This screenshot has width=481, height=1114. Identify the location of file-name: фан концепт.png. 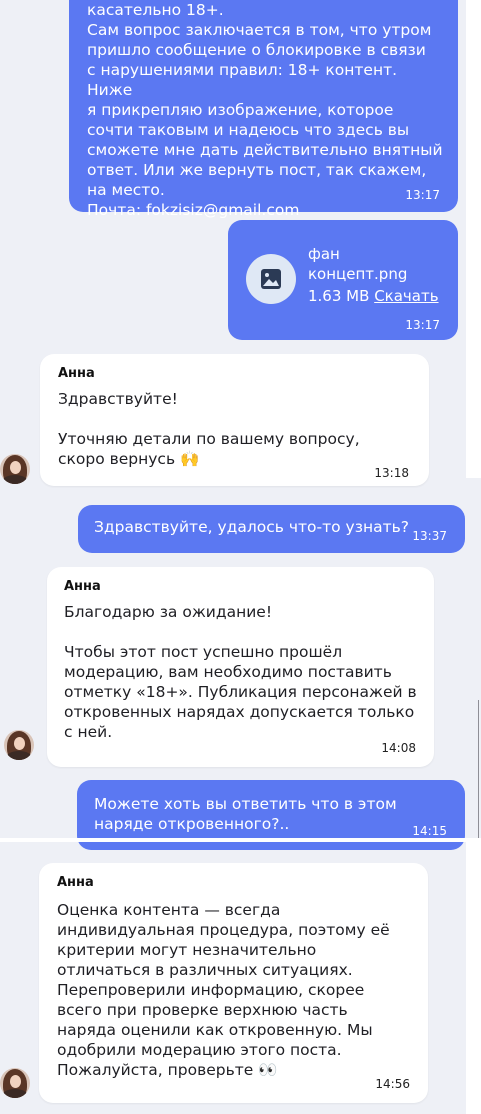
(358, 264).